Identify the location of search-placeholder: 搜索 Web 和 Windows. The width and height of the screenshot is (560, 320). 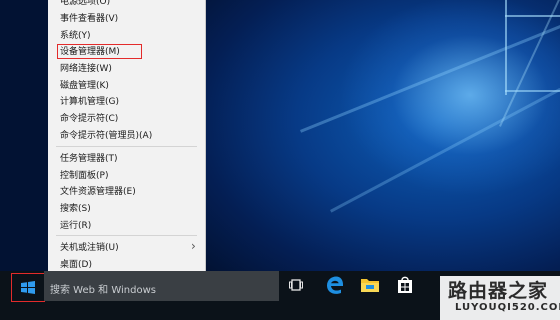
(103, 290).